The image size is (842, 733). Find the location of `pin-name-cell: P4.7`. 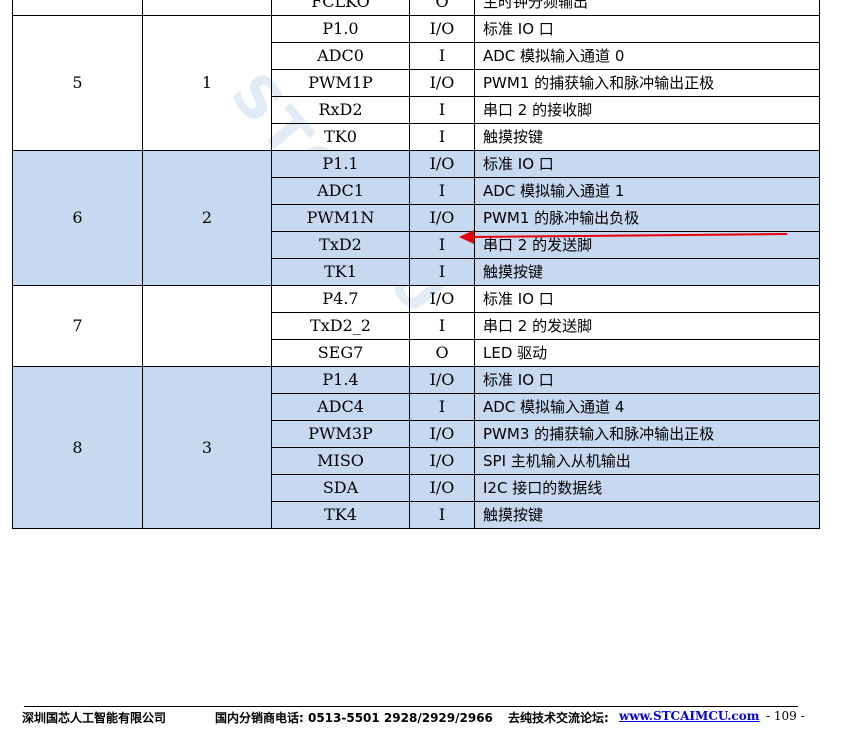

pin-name-cell: P4.7 is located at coordinates (340, 299).